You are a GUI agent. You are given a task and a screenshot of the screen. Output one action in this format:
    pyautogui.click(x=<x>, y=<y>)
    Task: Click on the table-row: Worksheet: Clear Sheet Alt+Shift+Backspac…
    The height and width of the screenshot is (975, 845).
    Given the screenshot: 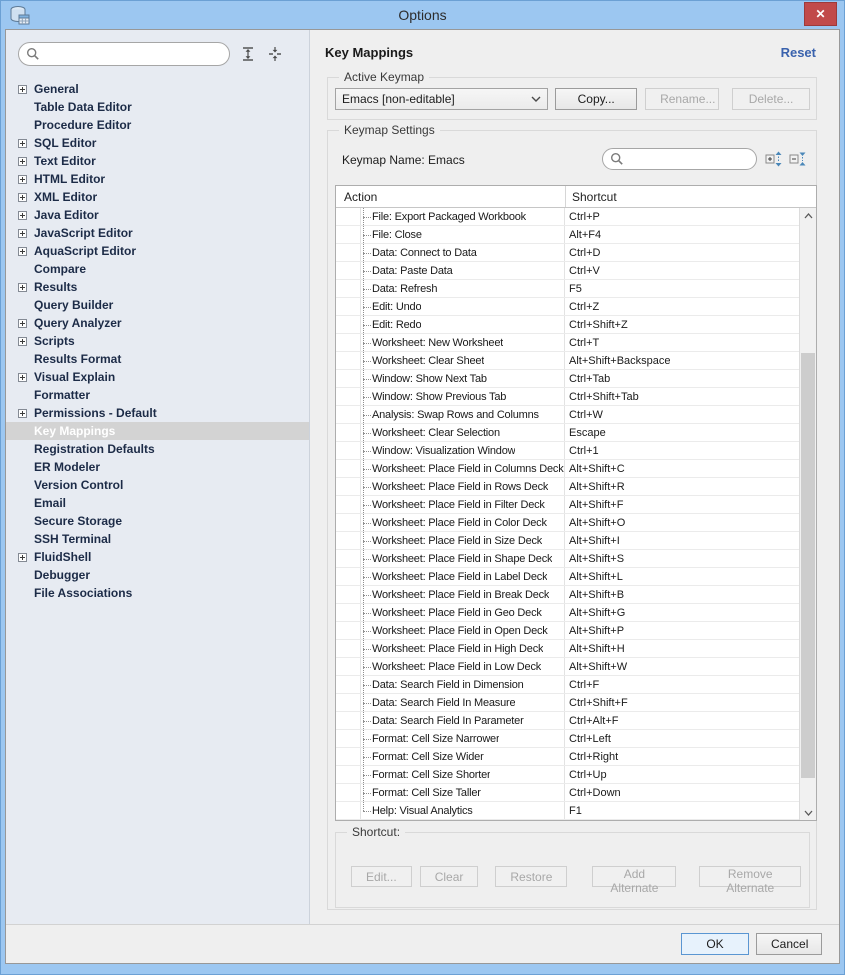 What is the action you would take?
    pyautogui.click(x=567, y=361)
    